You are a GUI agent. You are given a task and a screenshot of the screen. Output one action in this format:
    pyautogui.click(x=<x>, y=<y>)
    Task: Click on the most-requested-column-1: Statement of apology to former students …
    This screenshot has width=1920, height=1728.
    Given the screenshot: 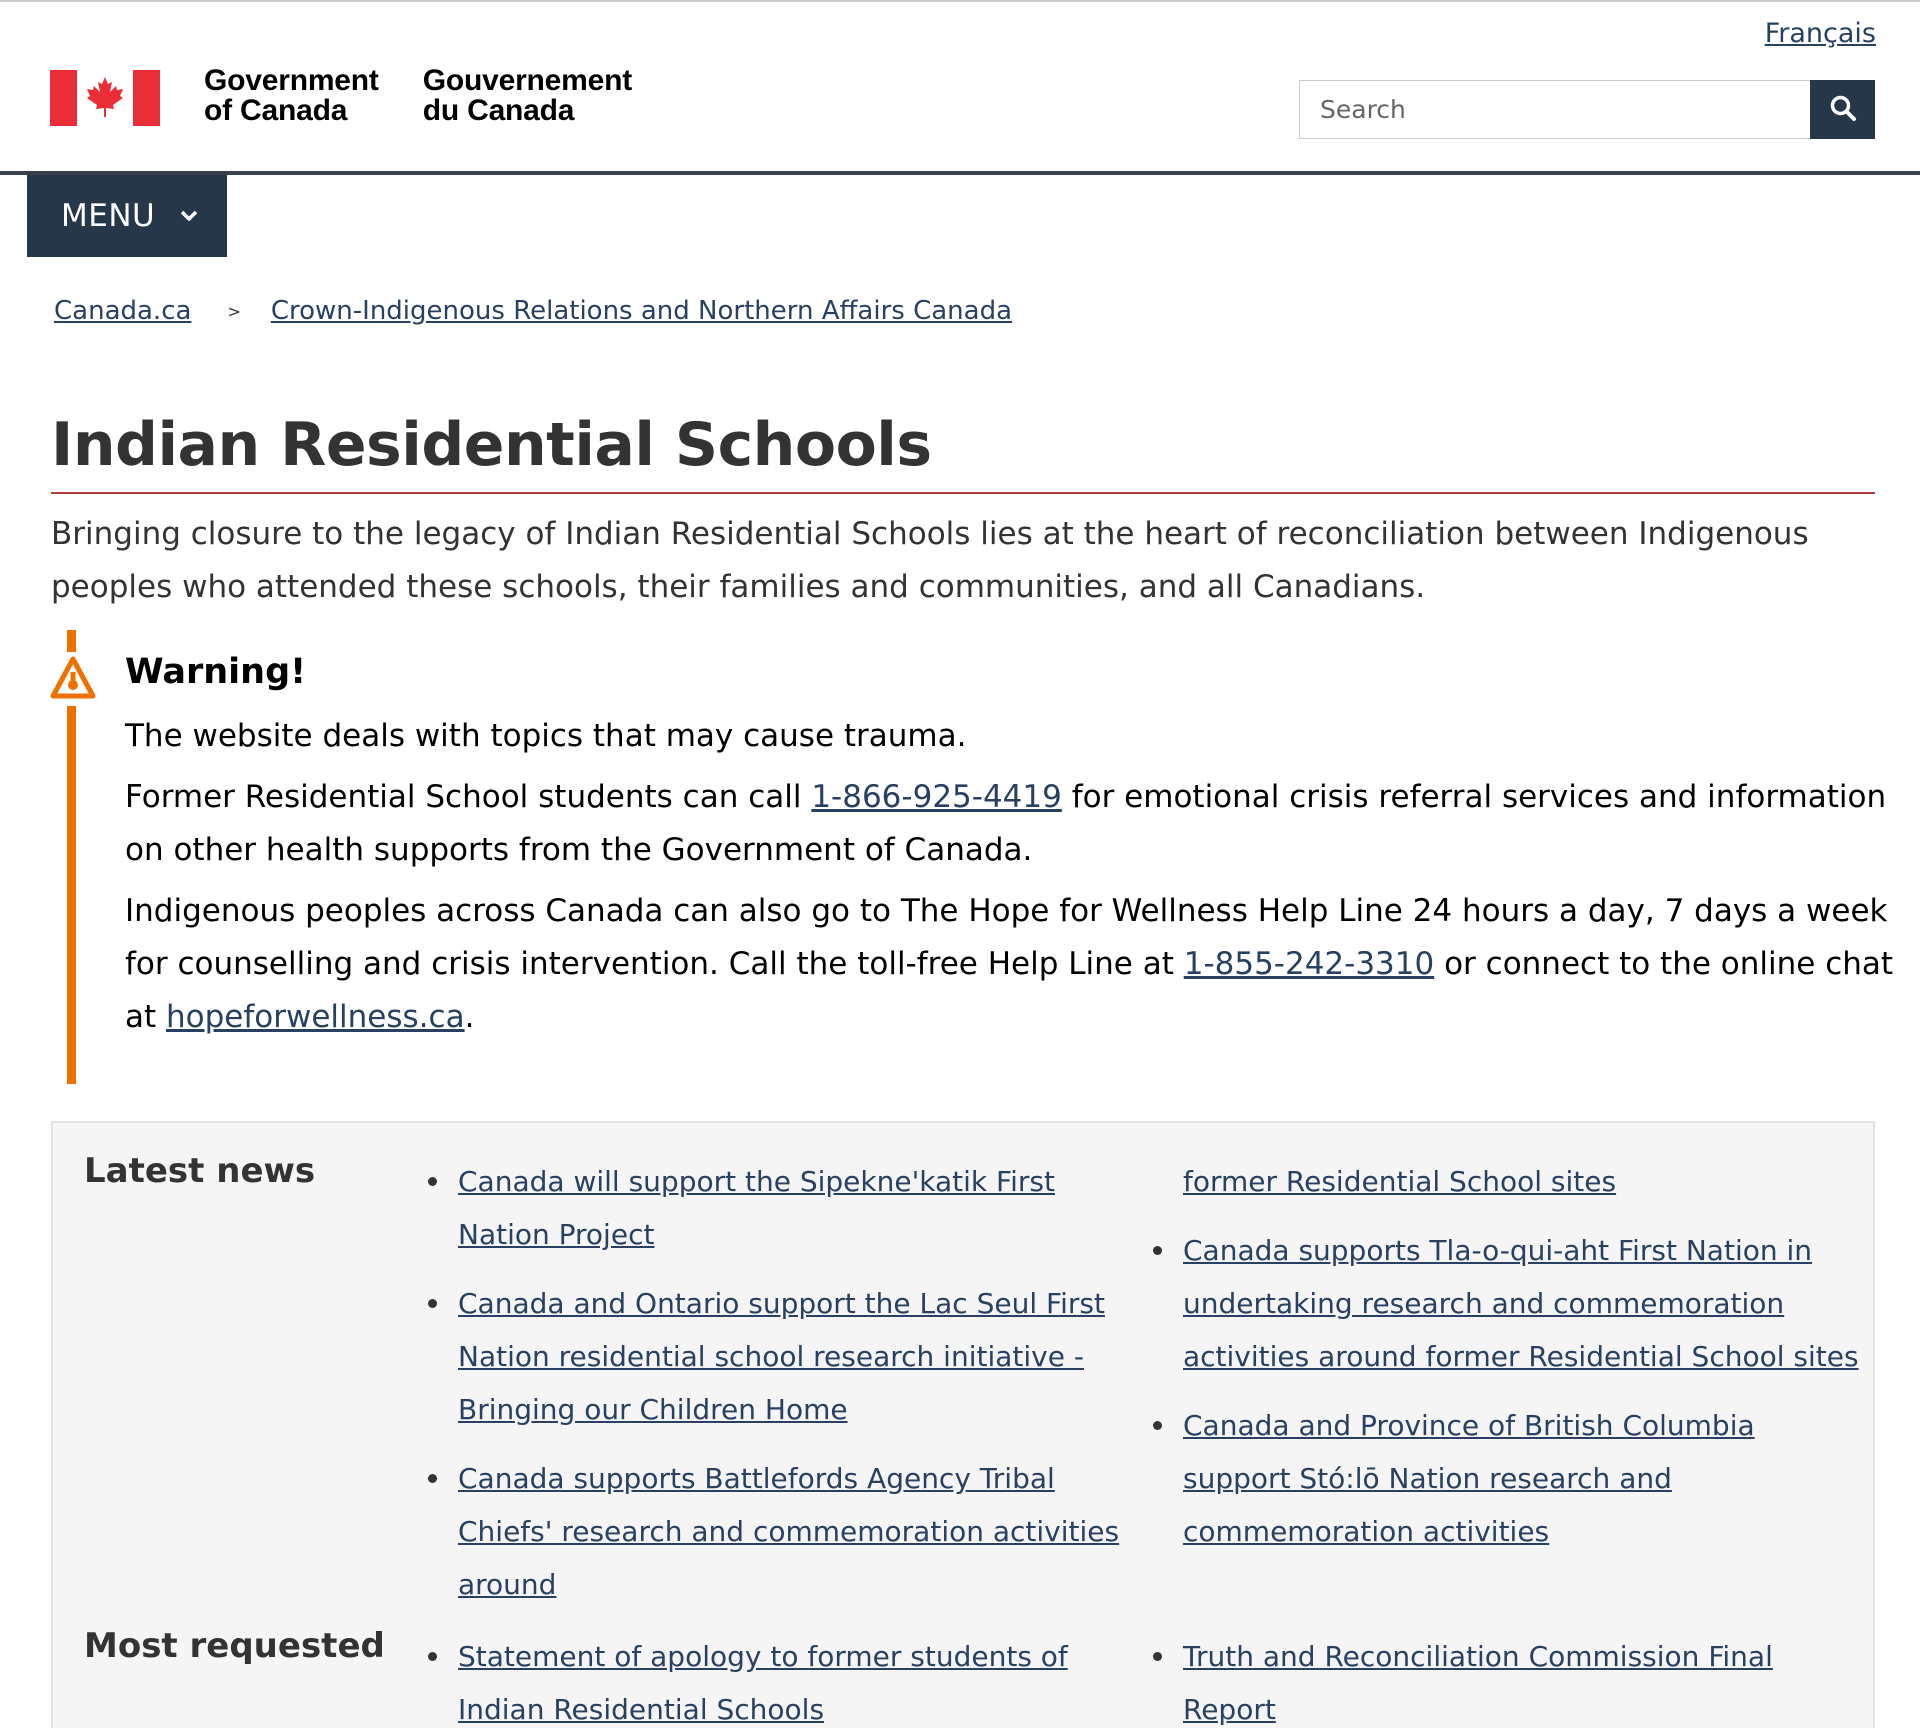 What is the action you would take?
    pyautogui.click(x=788, y=1679)
    